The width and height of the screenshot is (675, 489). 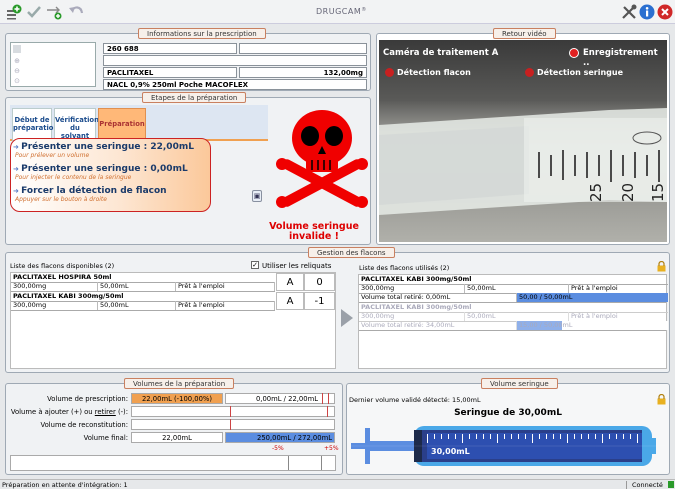 I want to click on tolerance-minus-label: -5%, so click(x=278, y=448).